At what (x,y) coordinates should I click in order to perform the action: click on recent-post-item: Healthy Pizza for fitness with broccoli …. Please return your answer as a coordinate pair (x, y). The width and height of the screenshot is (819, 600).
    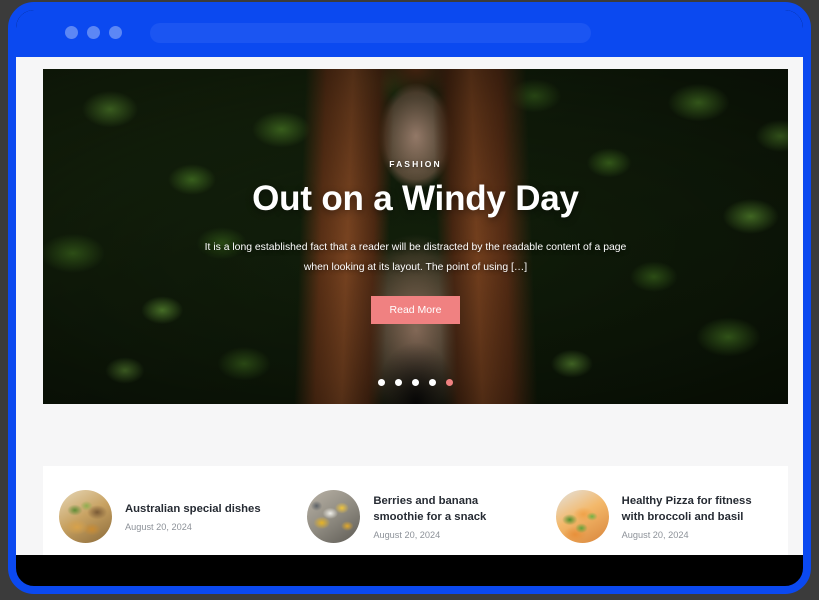
    Looking at the image, I should click on (664, 516).